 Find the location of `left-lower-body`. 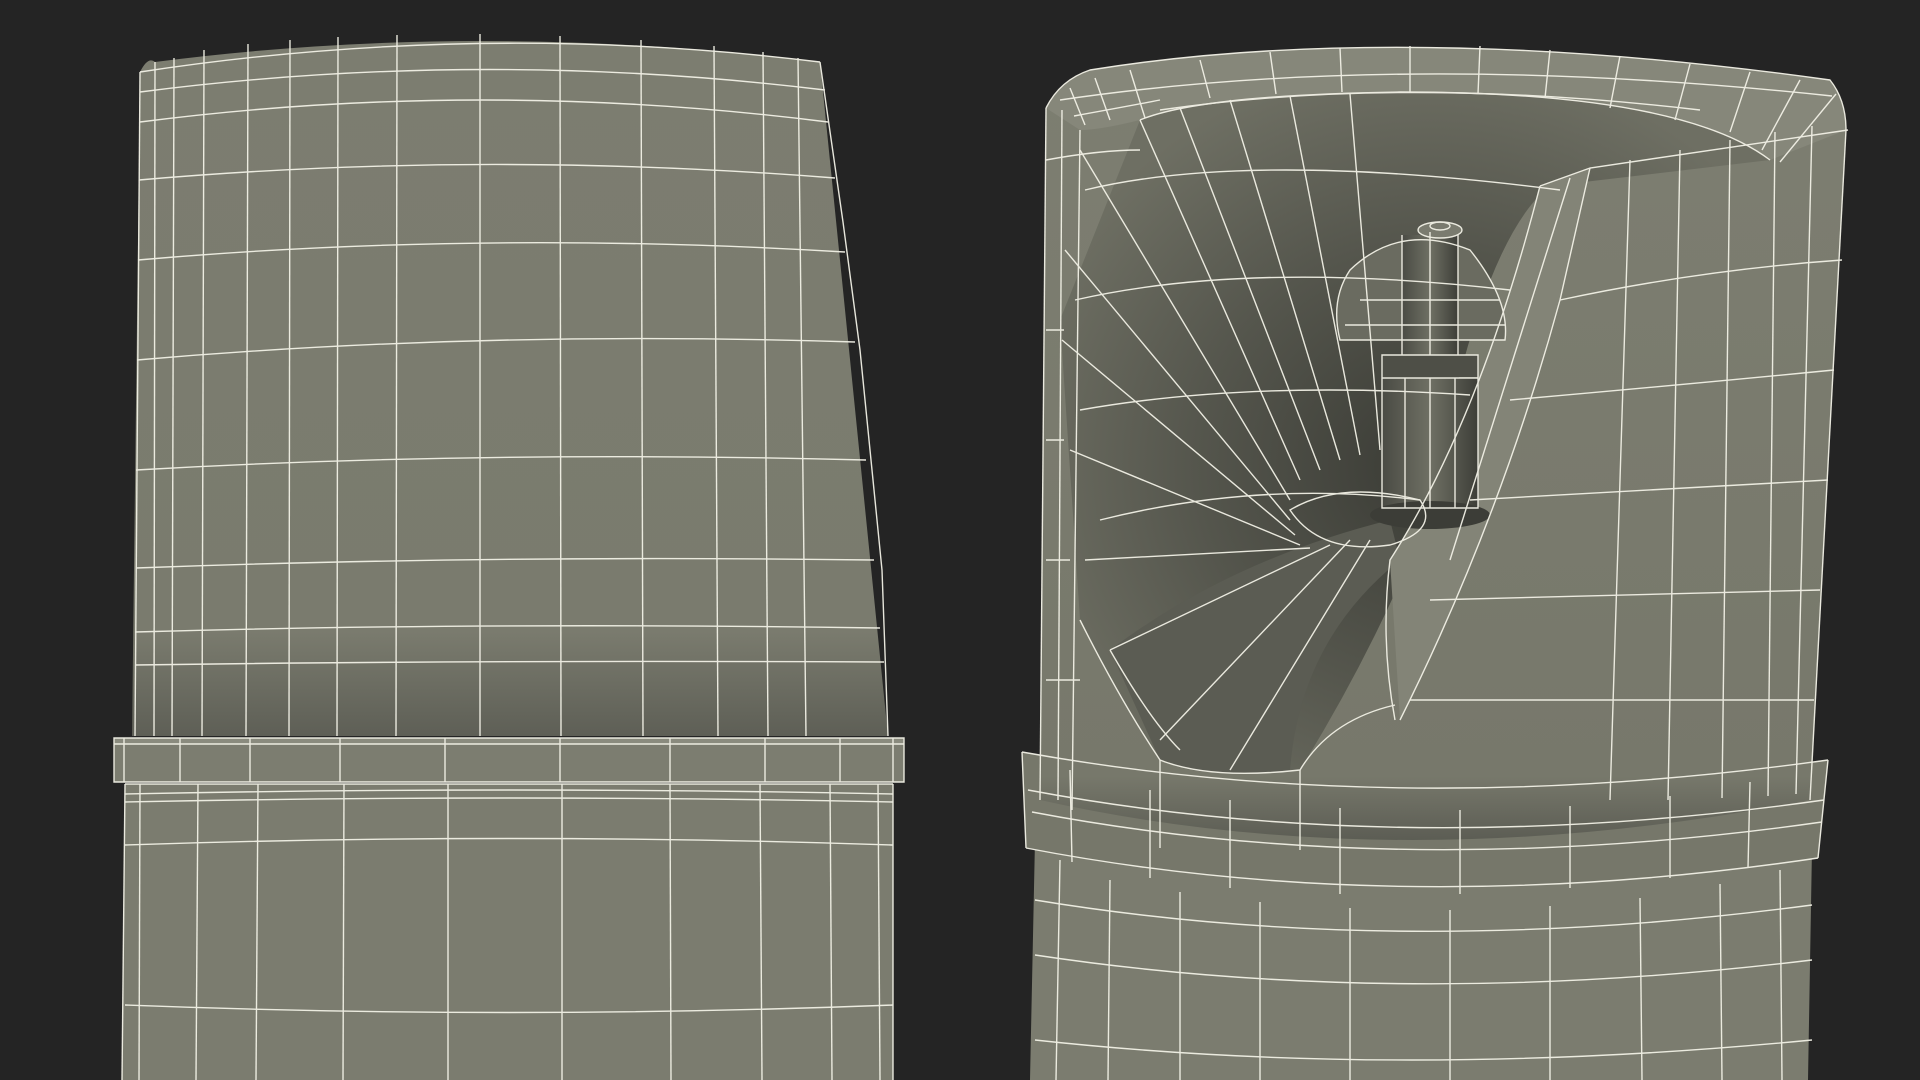

left-lower-body is located at coordinates (507, 932).